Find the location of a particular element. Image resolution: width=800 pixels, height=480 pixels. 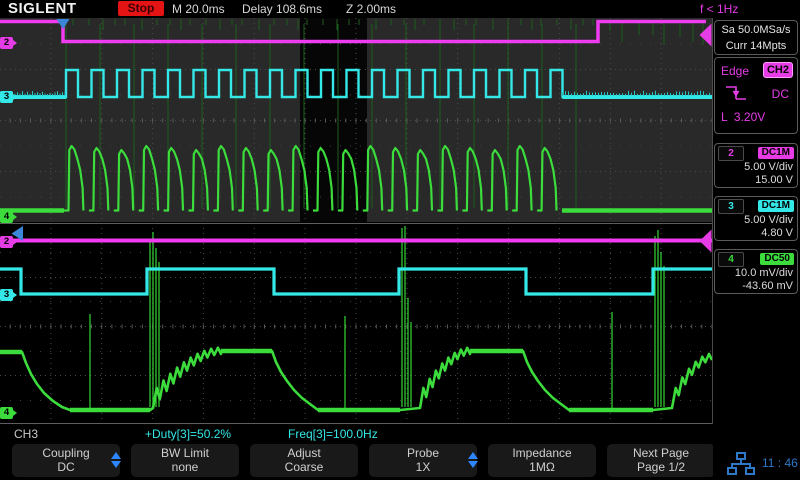

channel3-scale: 5.00 V/div is located at coordinates (768, 220).